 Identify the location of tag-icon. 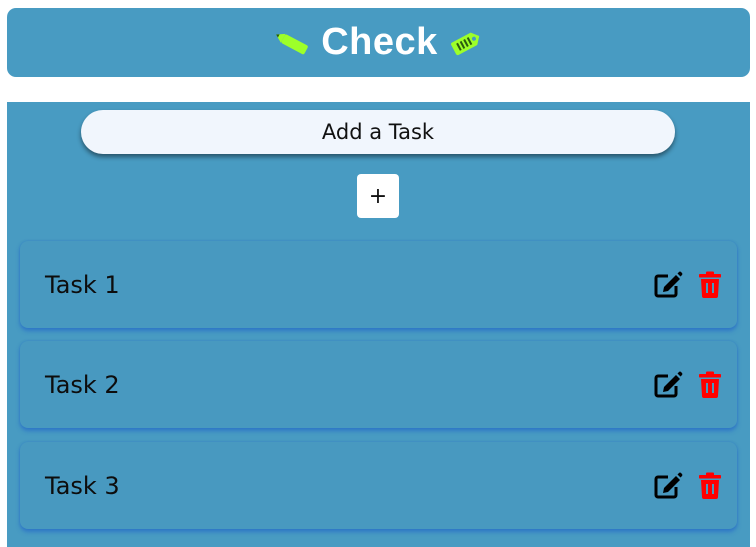
(466, 43).